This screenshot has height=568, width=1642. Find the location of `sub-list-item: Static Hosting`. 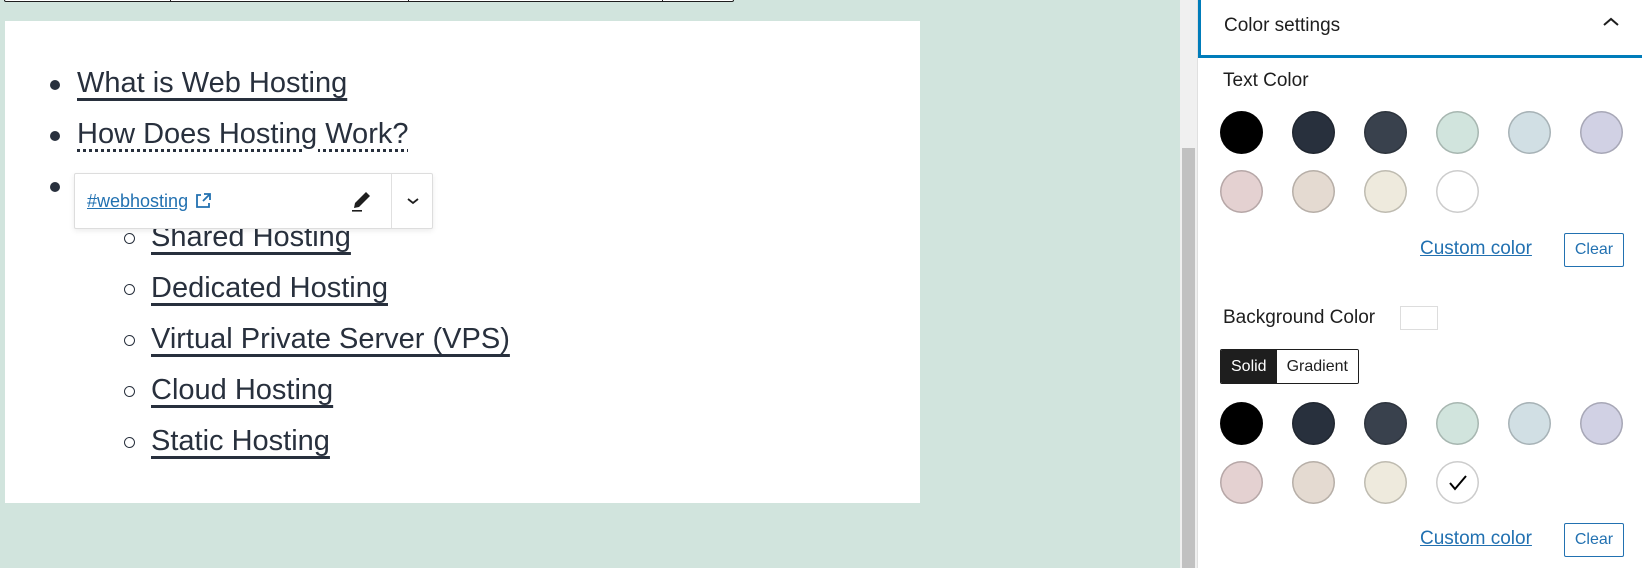

sub-list-item: Static Hosting is located at coordinates (240, 441).